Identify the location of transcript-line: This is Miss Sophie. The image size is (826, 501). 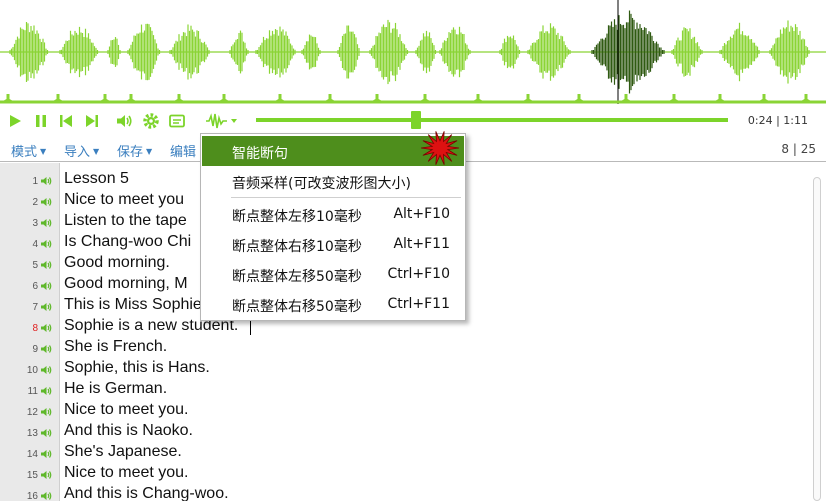
(133, 305).